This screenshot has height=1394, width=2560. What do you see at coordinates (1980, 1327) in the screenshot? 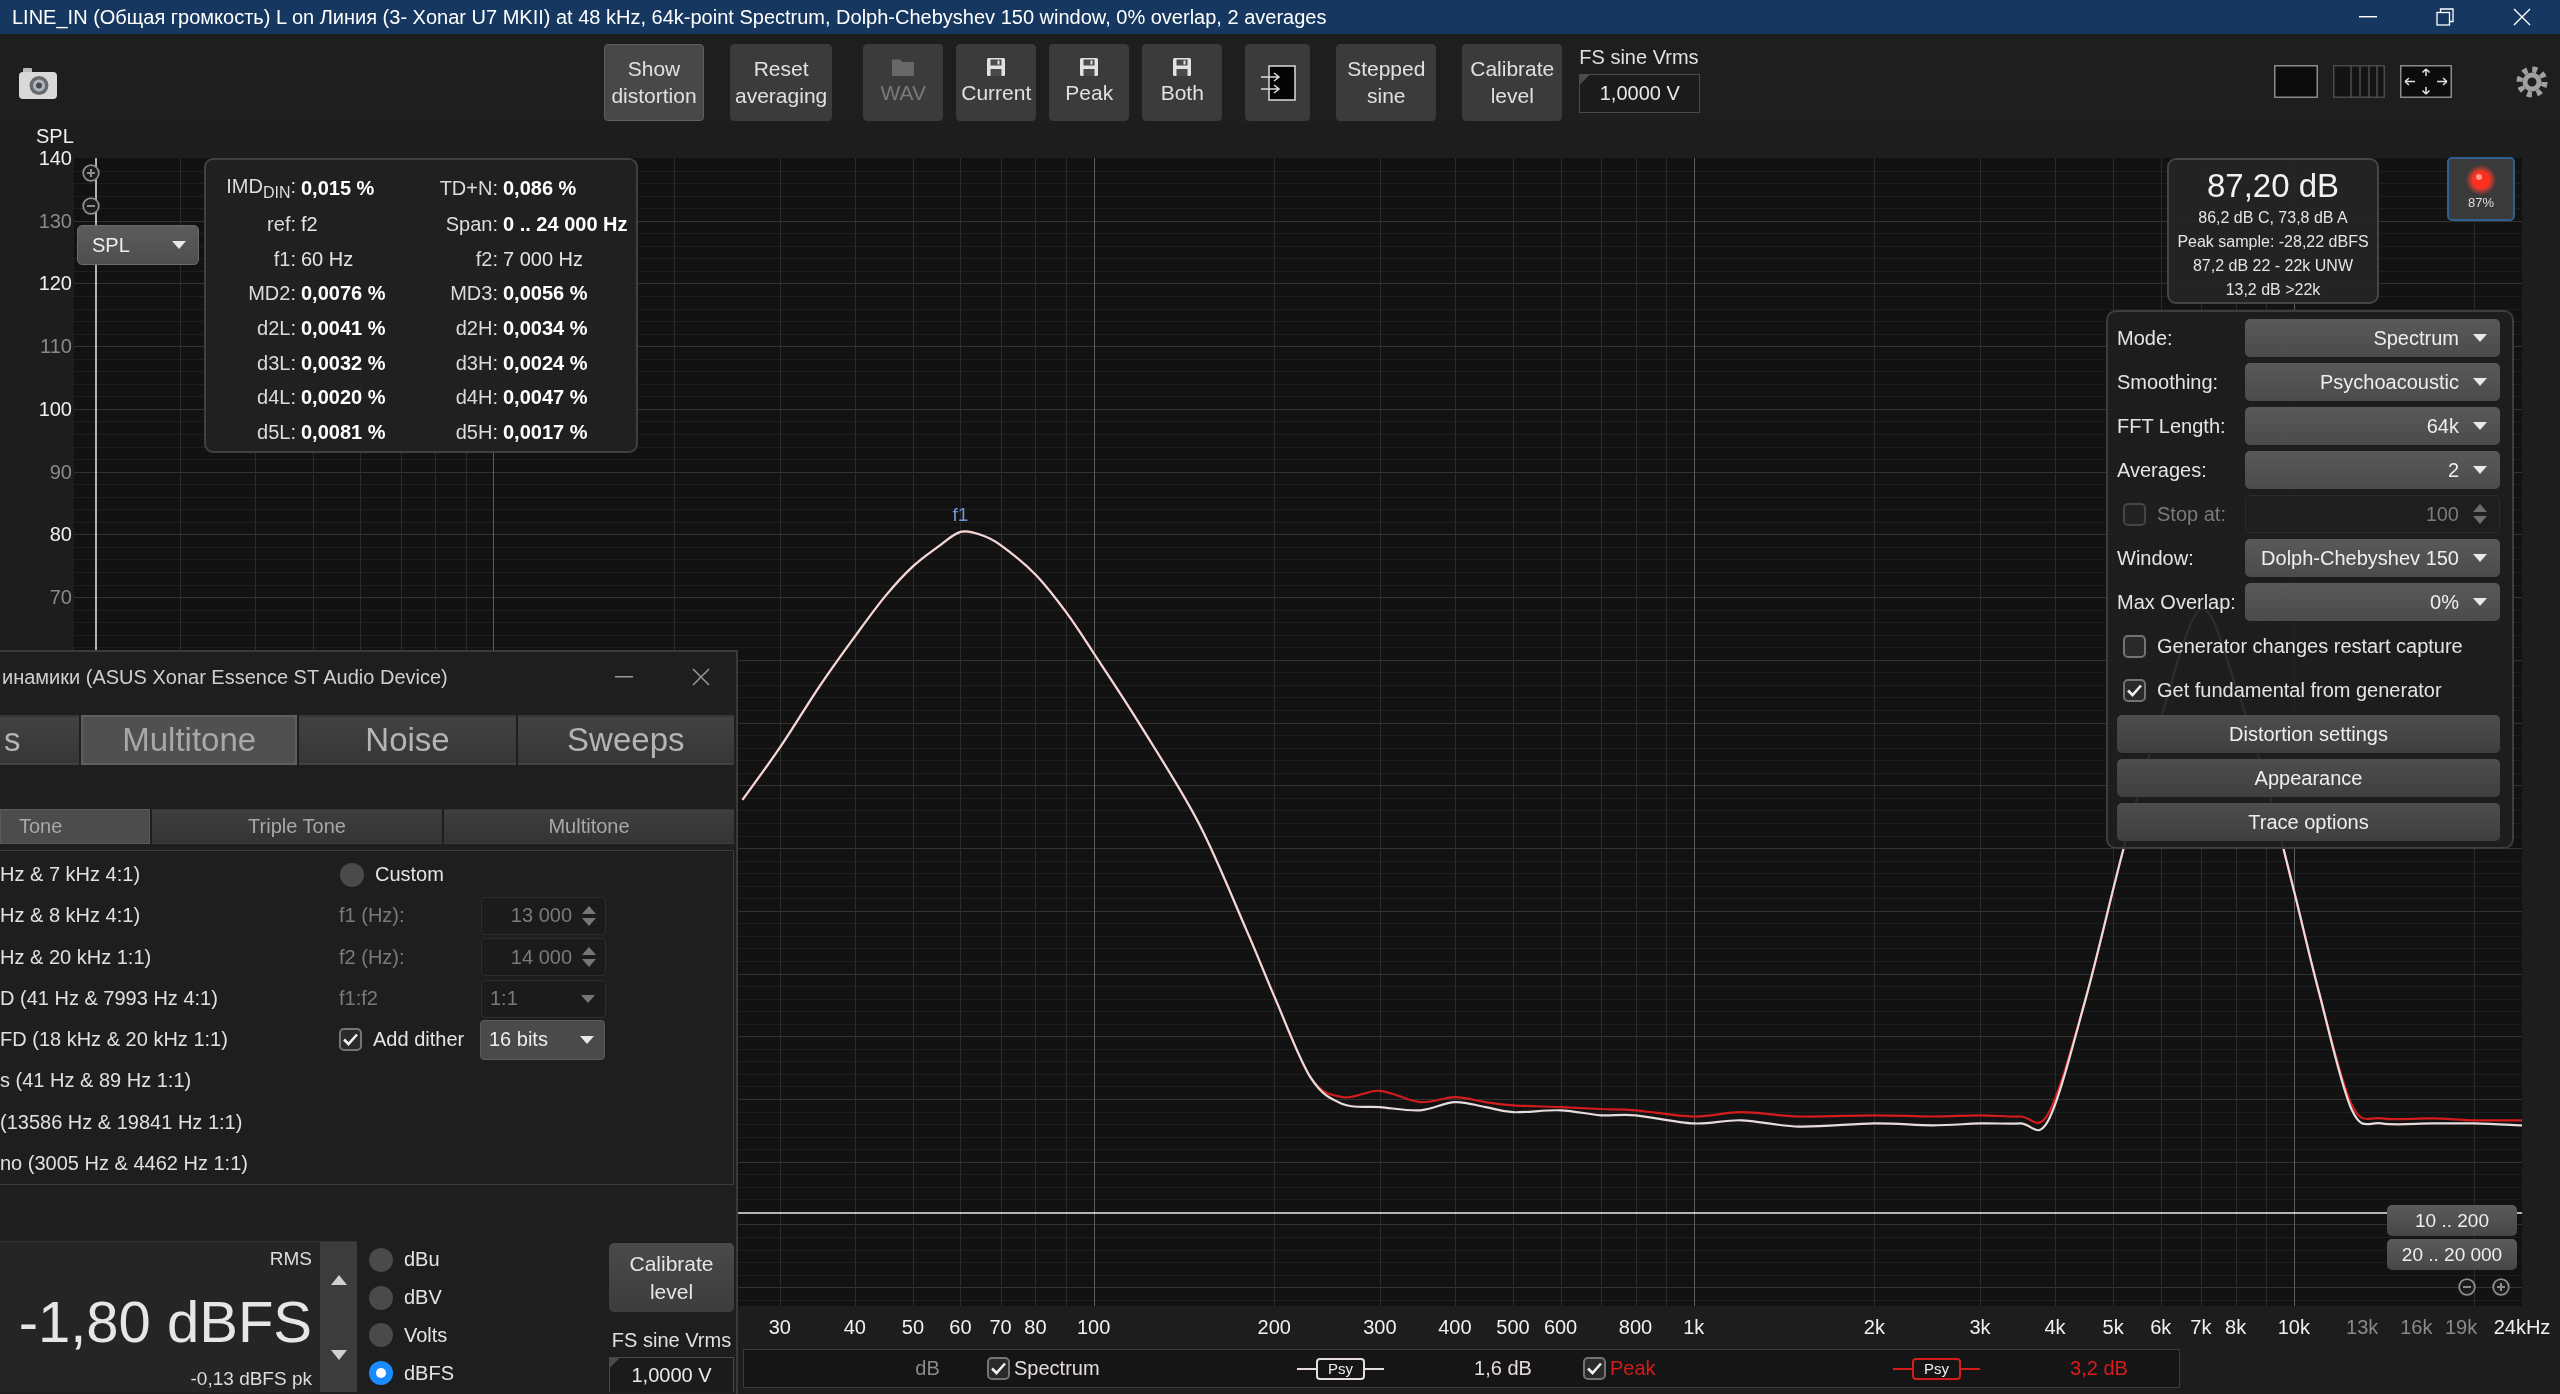
I see `axis-tick-label: 3k` at bounding box center [1980, 1327].